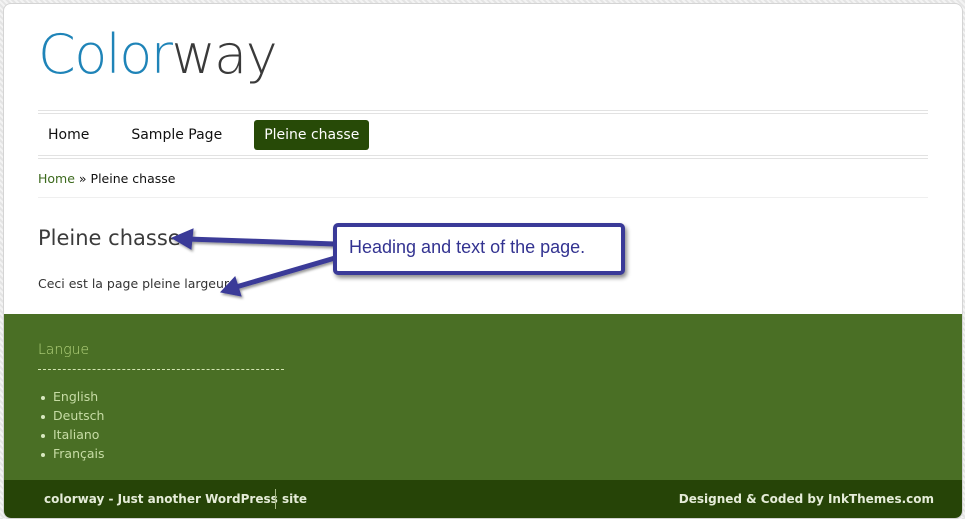  What do you see at coordinates (231, 286) in the screenshot?
I see `arrow-to-text-head` at bounding box center [231, 286].